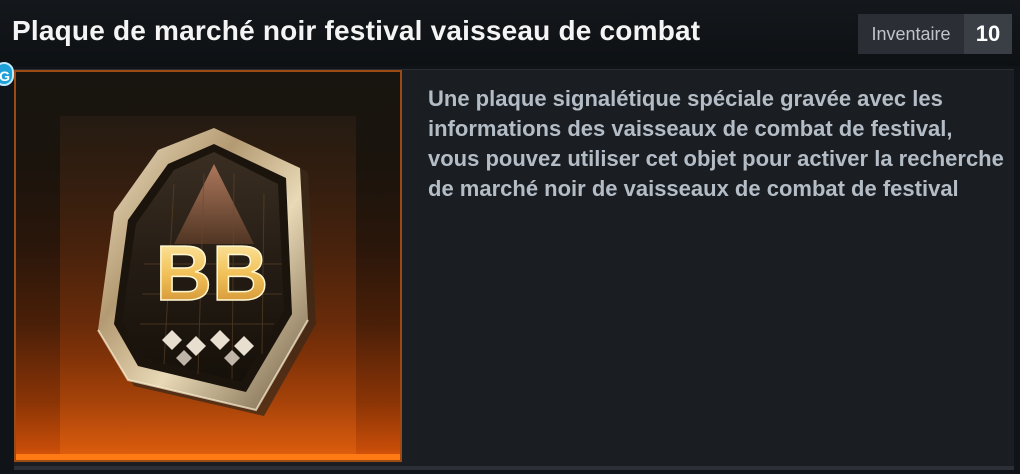 The width and height of the screenshot is (1020, 474). What do you see at coordinates (988, 34) in the screenshot?
I see `inventory-count: 10` at bounding box center [988, 34].